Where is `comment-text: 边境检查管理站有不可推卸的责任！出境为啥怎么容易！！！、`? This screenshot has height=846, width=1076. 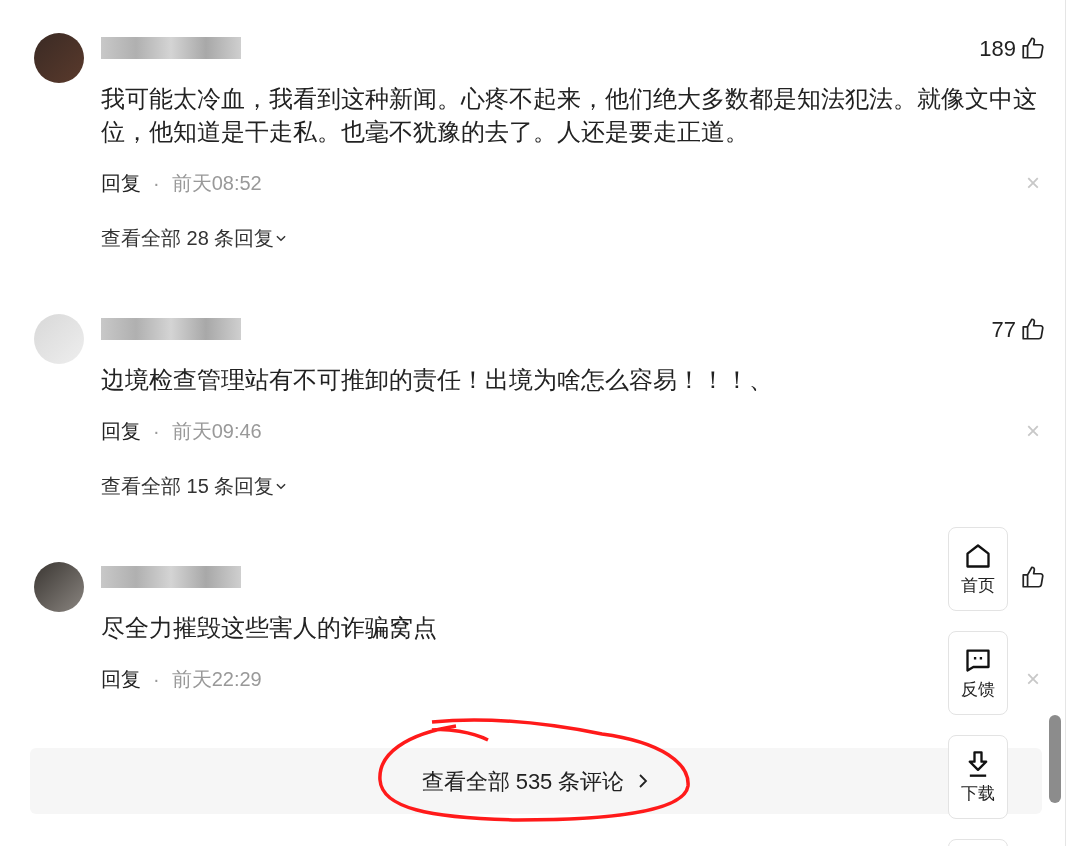 comment-text: 边境检查管理站有不可推卸的责任！出境为啥怎么容易！！！、 is located at coordinates (437, 380).